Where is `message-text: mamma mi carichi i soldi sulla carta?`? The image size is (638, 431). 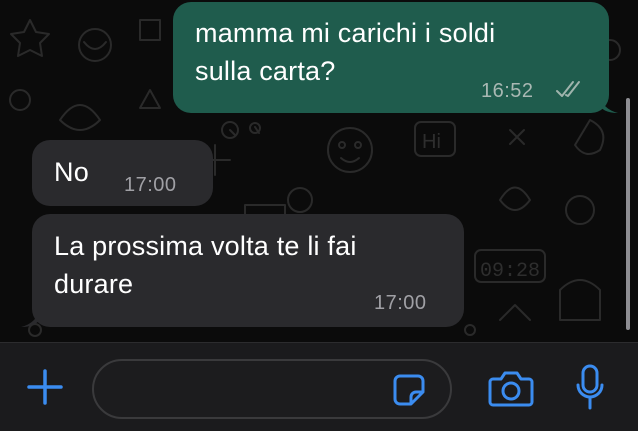
message-text: mamma mi carichi i soldi sulla carta? is located at coordinates (345, 52).